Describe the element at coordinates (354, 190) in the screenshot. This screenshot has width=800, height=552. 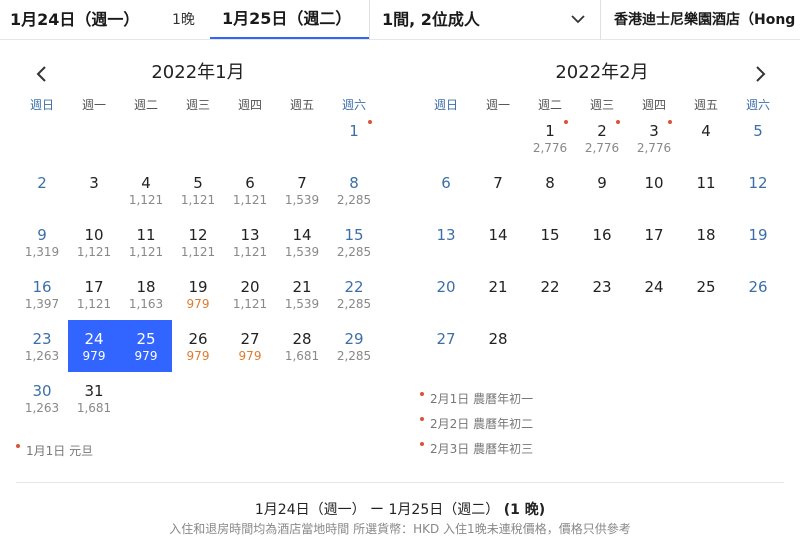
I see `calendar-day: 8 2,285` at that location.